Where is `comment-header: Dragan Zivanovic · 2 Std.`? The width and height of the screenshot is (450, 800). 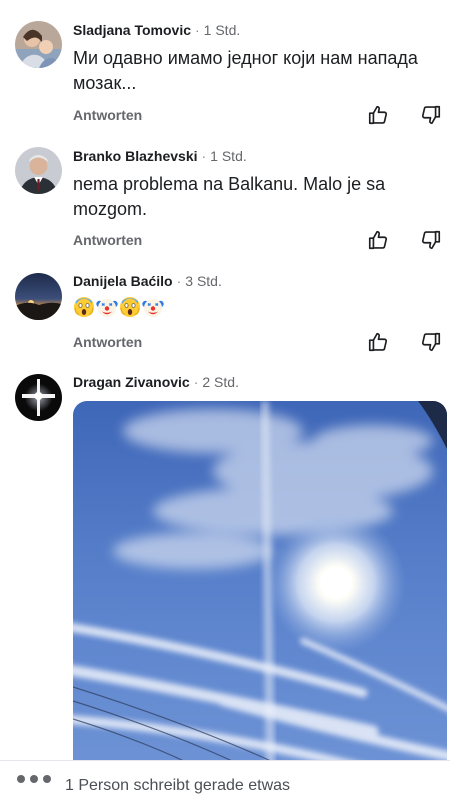 comment-header: Dragan Zivanovic · 2 Std. is located at coordinates (156, 382).